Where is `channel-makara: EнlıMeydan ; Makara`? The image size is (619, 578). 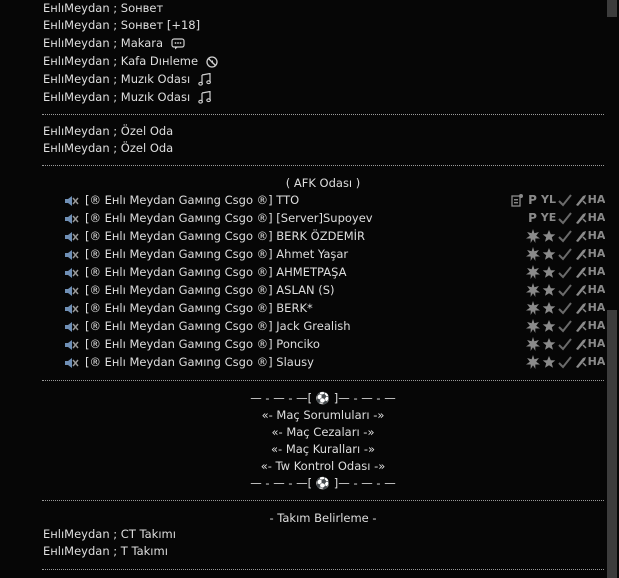 channel-makara: EнlıMeydan ; Makara is located at coordinates (114, 43).